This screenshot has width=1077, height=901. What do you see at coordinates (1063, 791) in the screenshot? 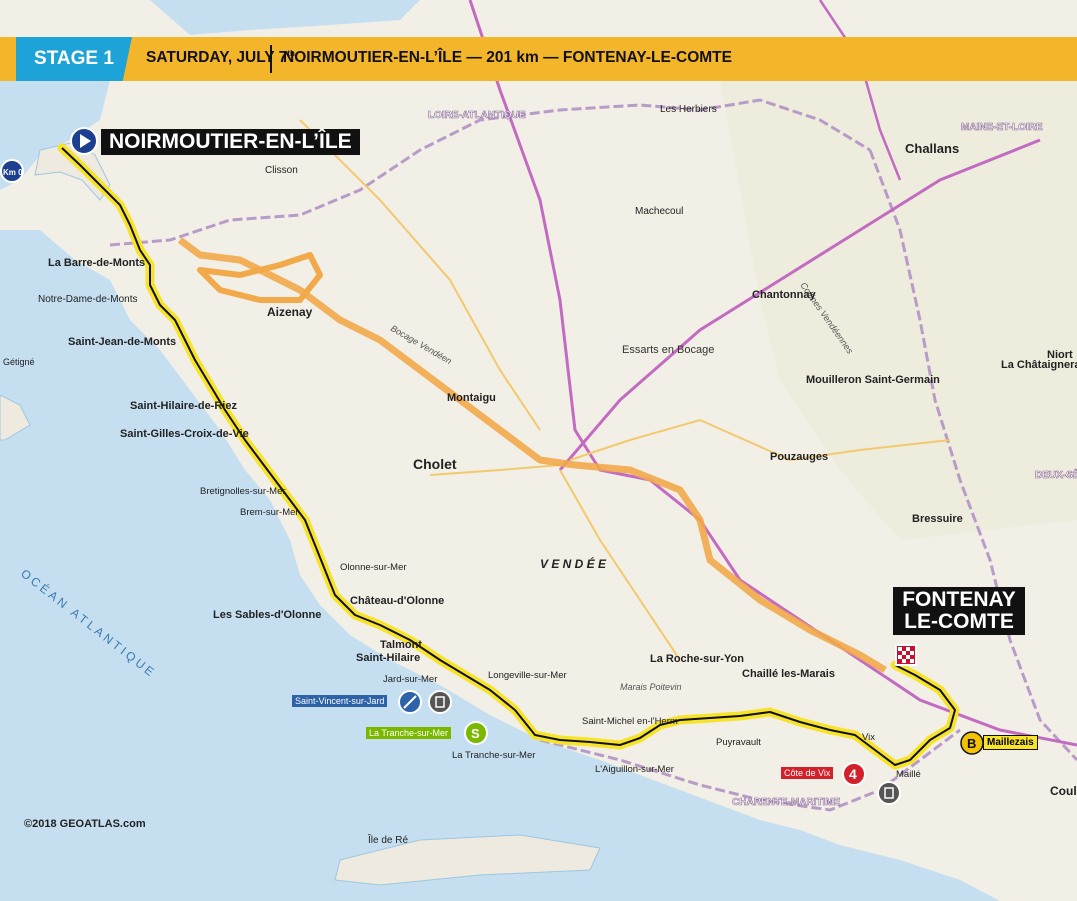
I see `town-niort: Coulon` at bounding box center [1063, 791].